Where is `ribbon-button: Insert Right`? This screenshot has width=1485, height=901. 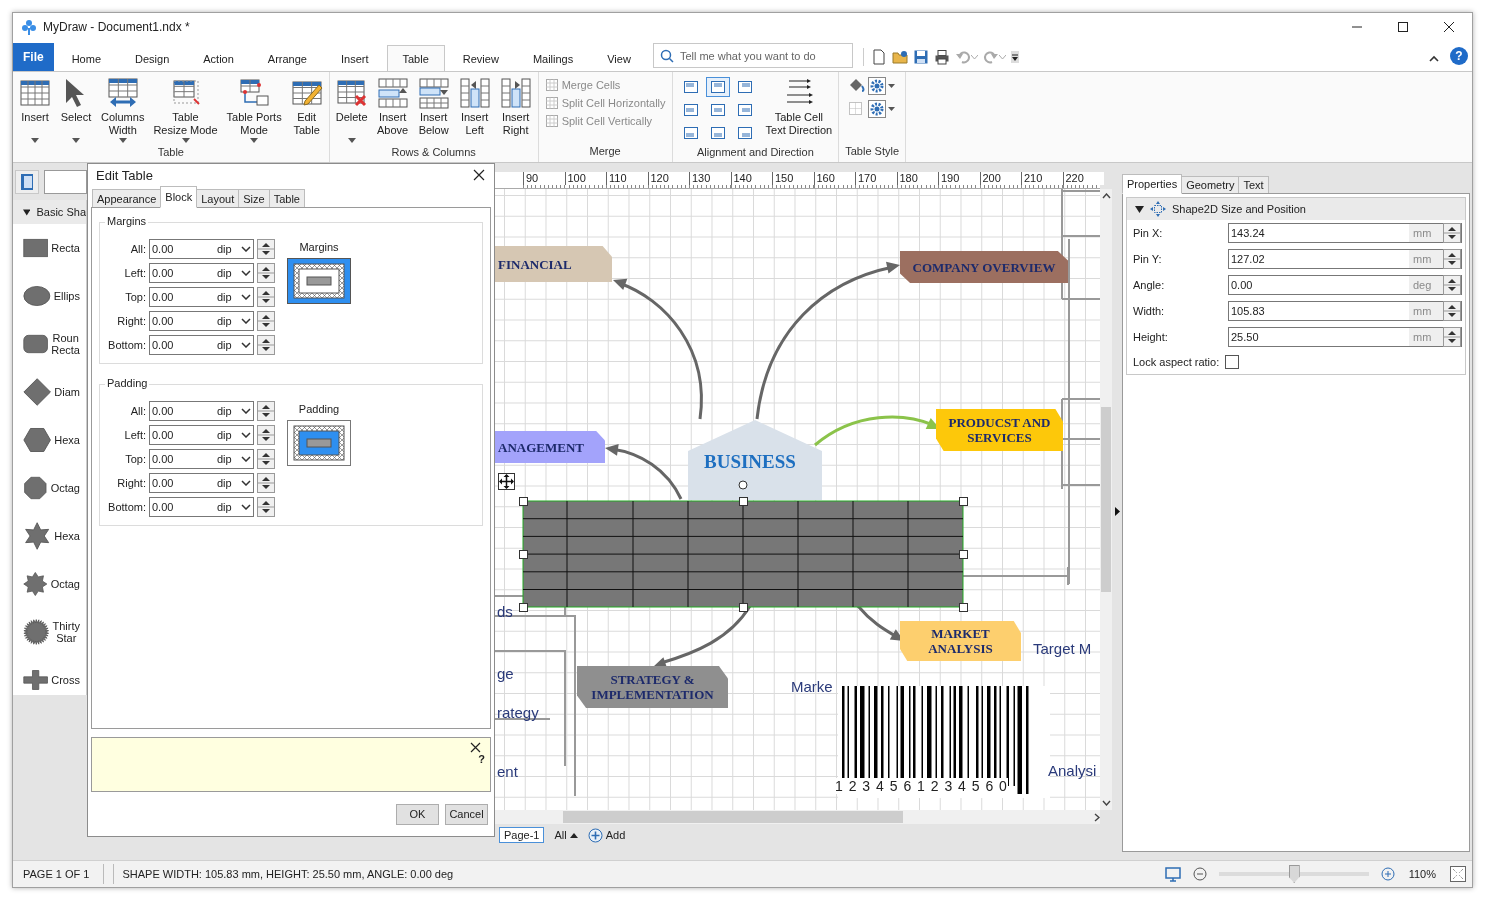
ribbon-button: Insert Right is located at coordinates (515, 110).